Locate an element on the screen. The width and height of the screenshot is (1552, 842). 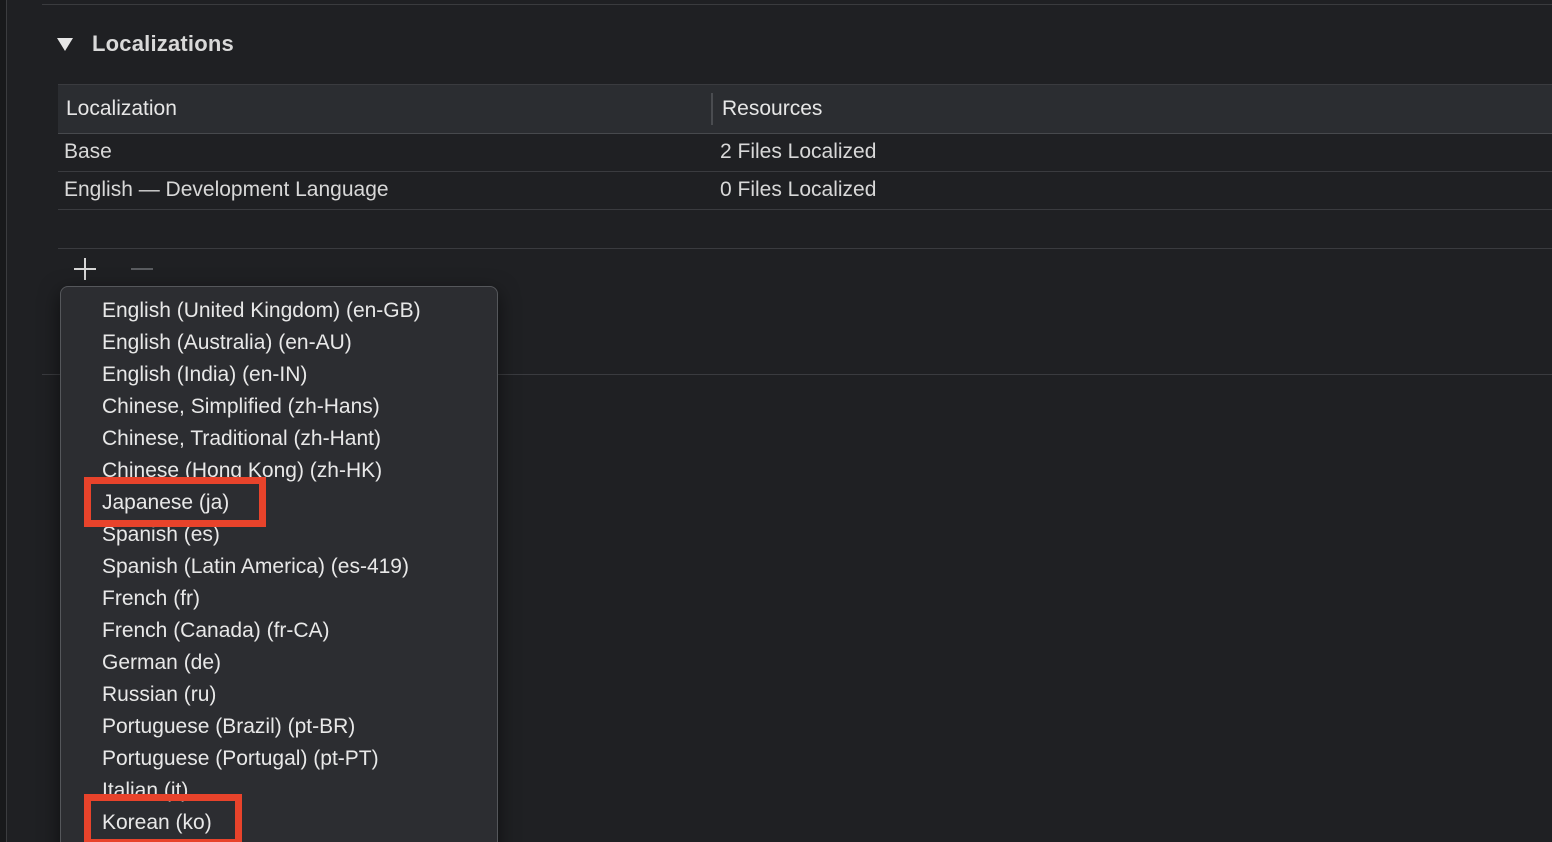
table-bottom-separator is located at coordinates (805, 248).